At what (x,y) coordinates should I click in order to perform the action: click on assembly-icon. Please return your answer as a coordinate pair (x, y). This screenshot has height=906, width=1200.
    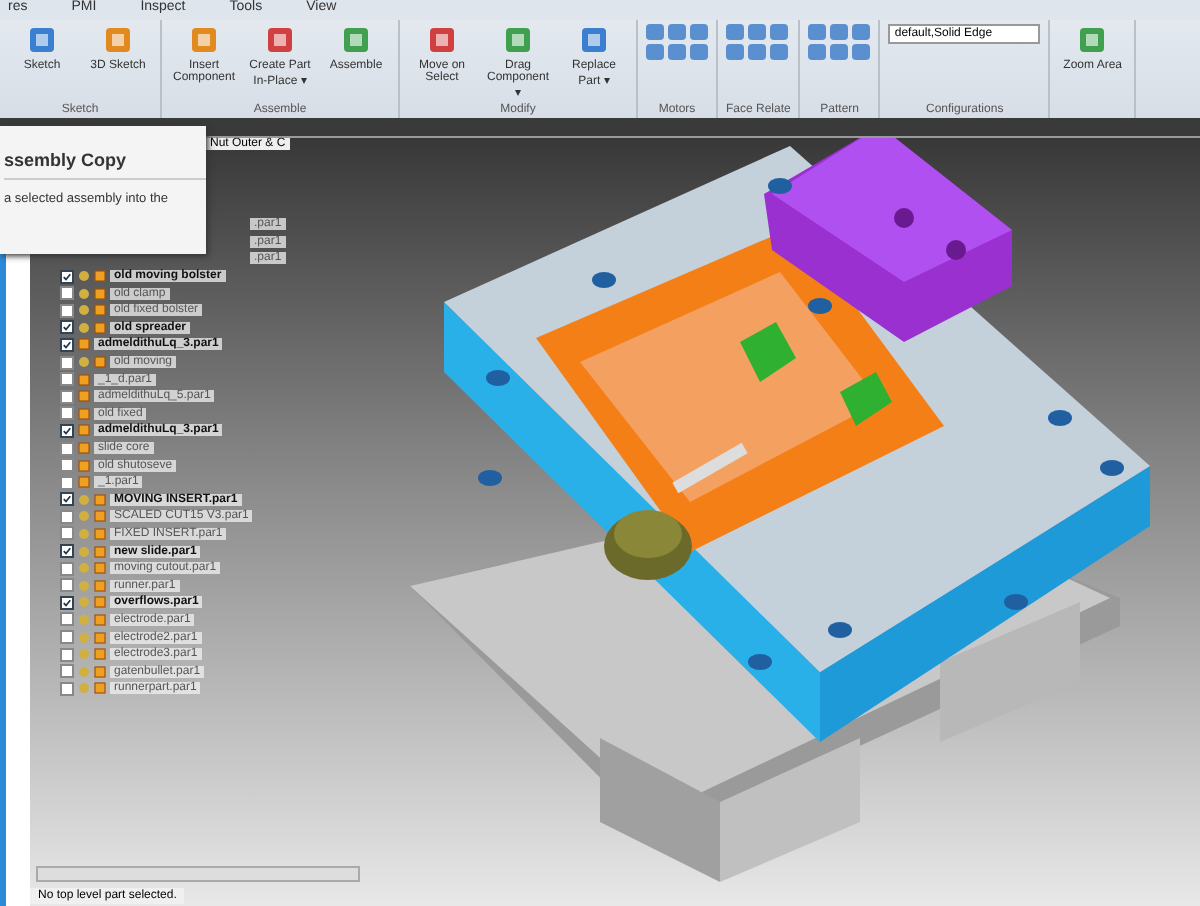
    Looking at the image, I should click on (84, 362).